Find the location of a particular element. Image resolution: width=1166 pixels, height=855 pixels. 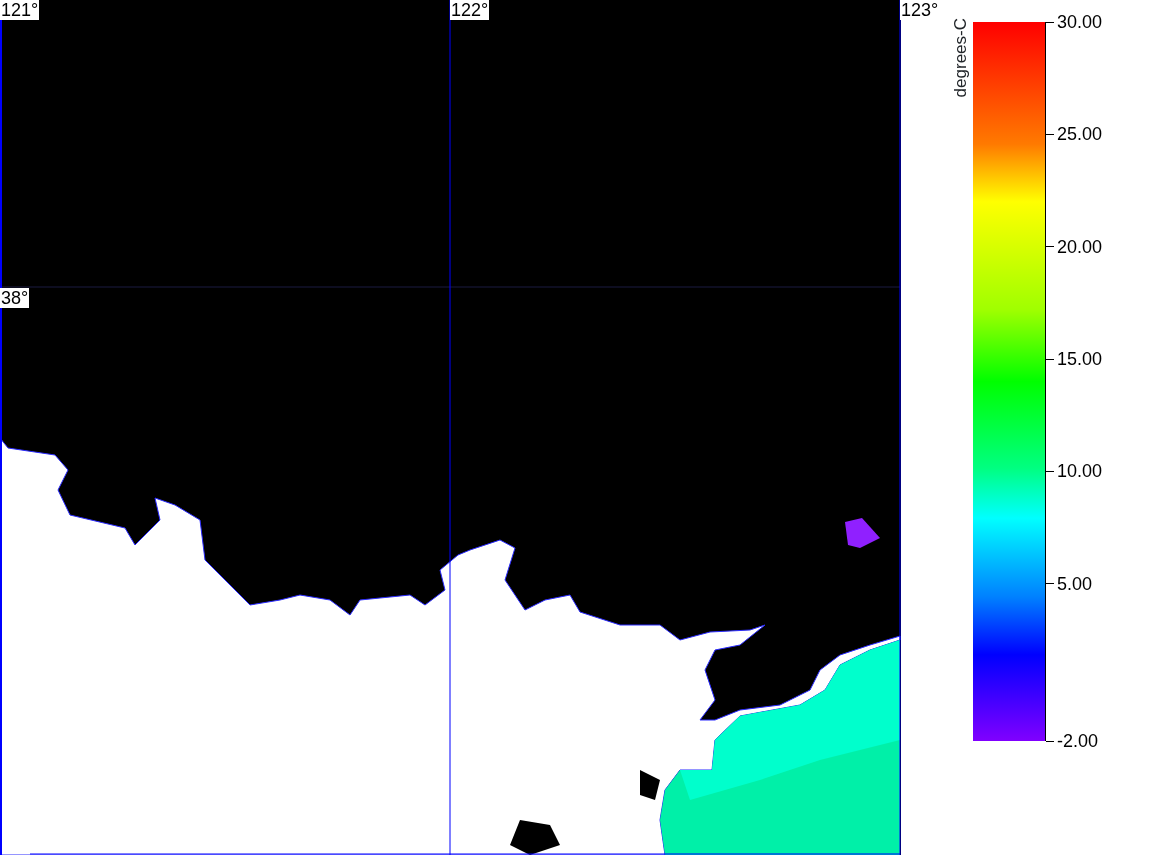

scale-tick-label: 15.00 is located at coordinates (1080, 359).